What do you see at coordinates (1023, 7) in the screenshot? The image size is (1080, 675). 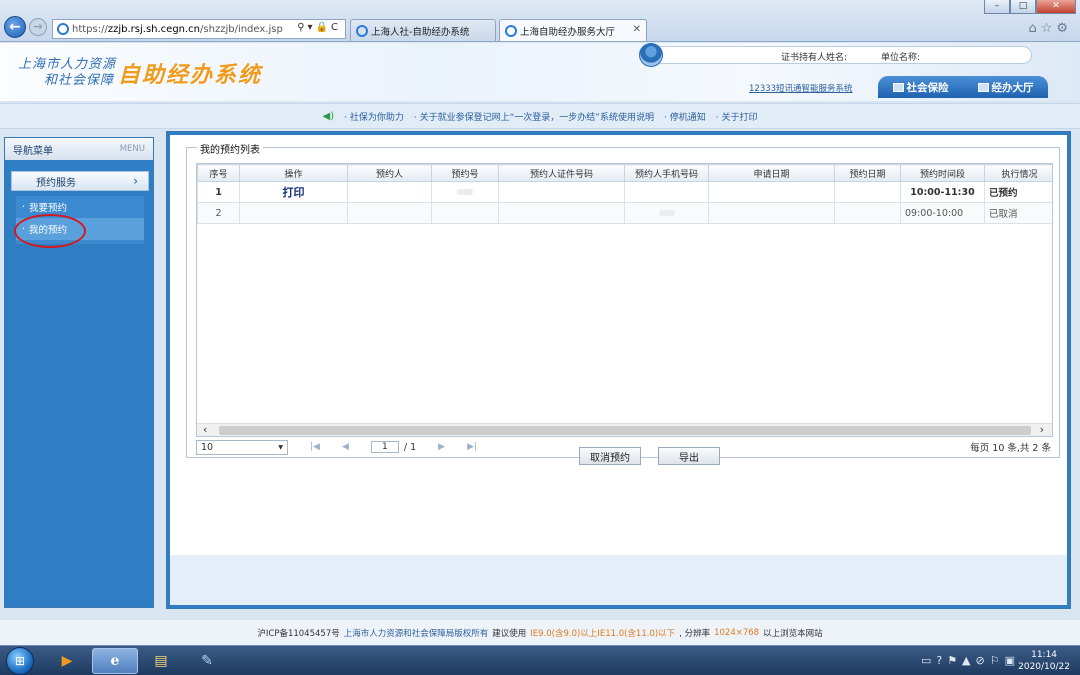 I see `maximize-button: □` at bounding box center [1023, 7].